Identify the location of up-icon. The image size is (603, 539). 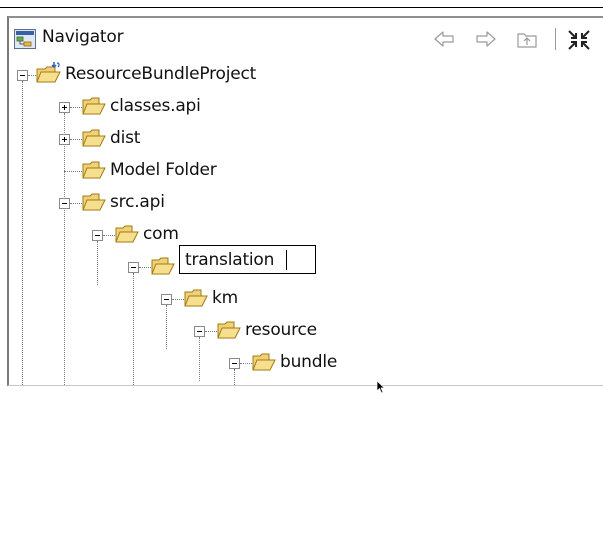
(527, 41).